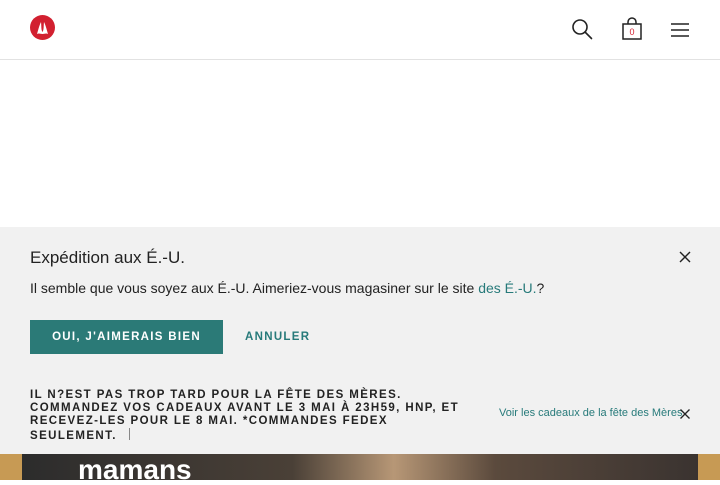 This screenshot has width=720, height=485. Describe the element at coordinates (540, 288) in the screenshot. I see `shipping-message-suffix: ?` at that location.